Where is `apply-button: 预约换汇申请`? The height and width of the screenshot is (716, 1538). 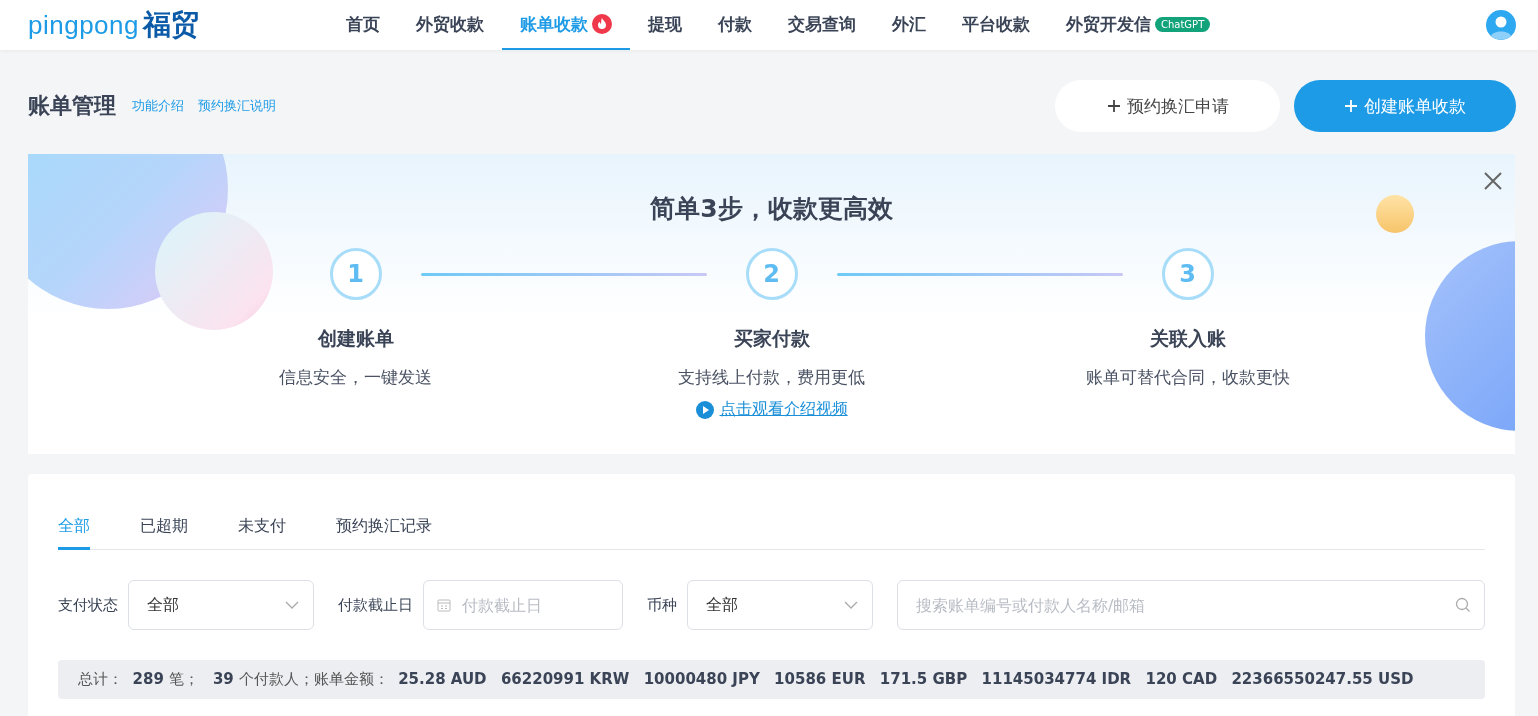 apply-button: 预约换汇申请 is located at coordinates (1167, 106).